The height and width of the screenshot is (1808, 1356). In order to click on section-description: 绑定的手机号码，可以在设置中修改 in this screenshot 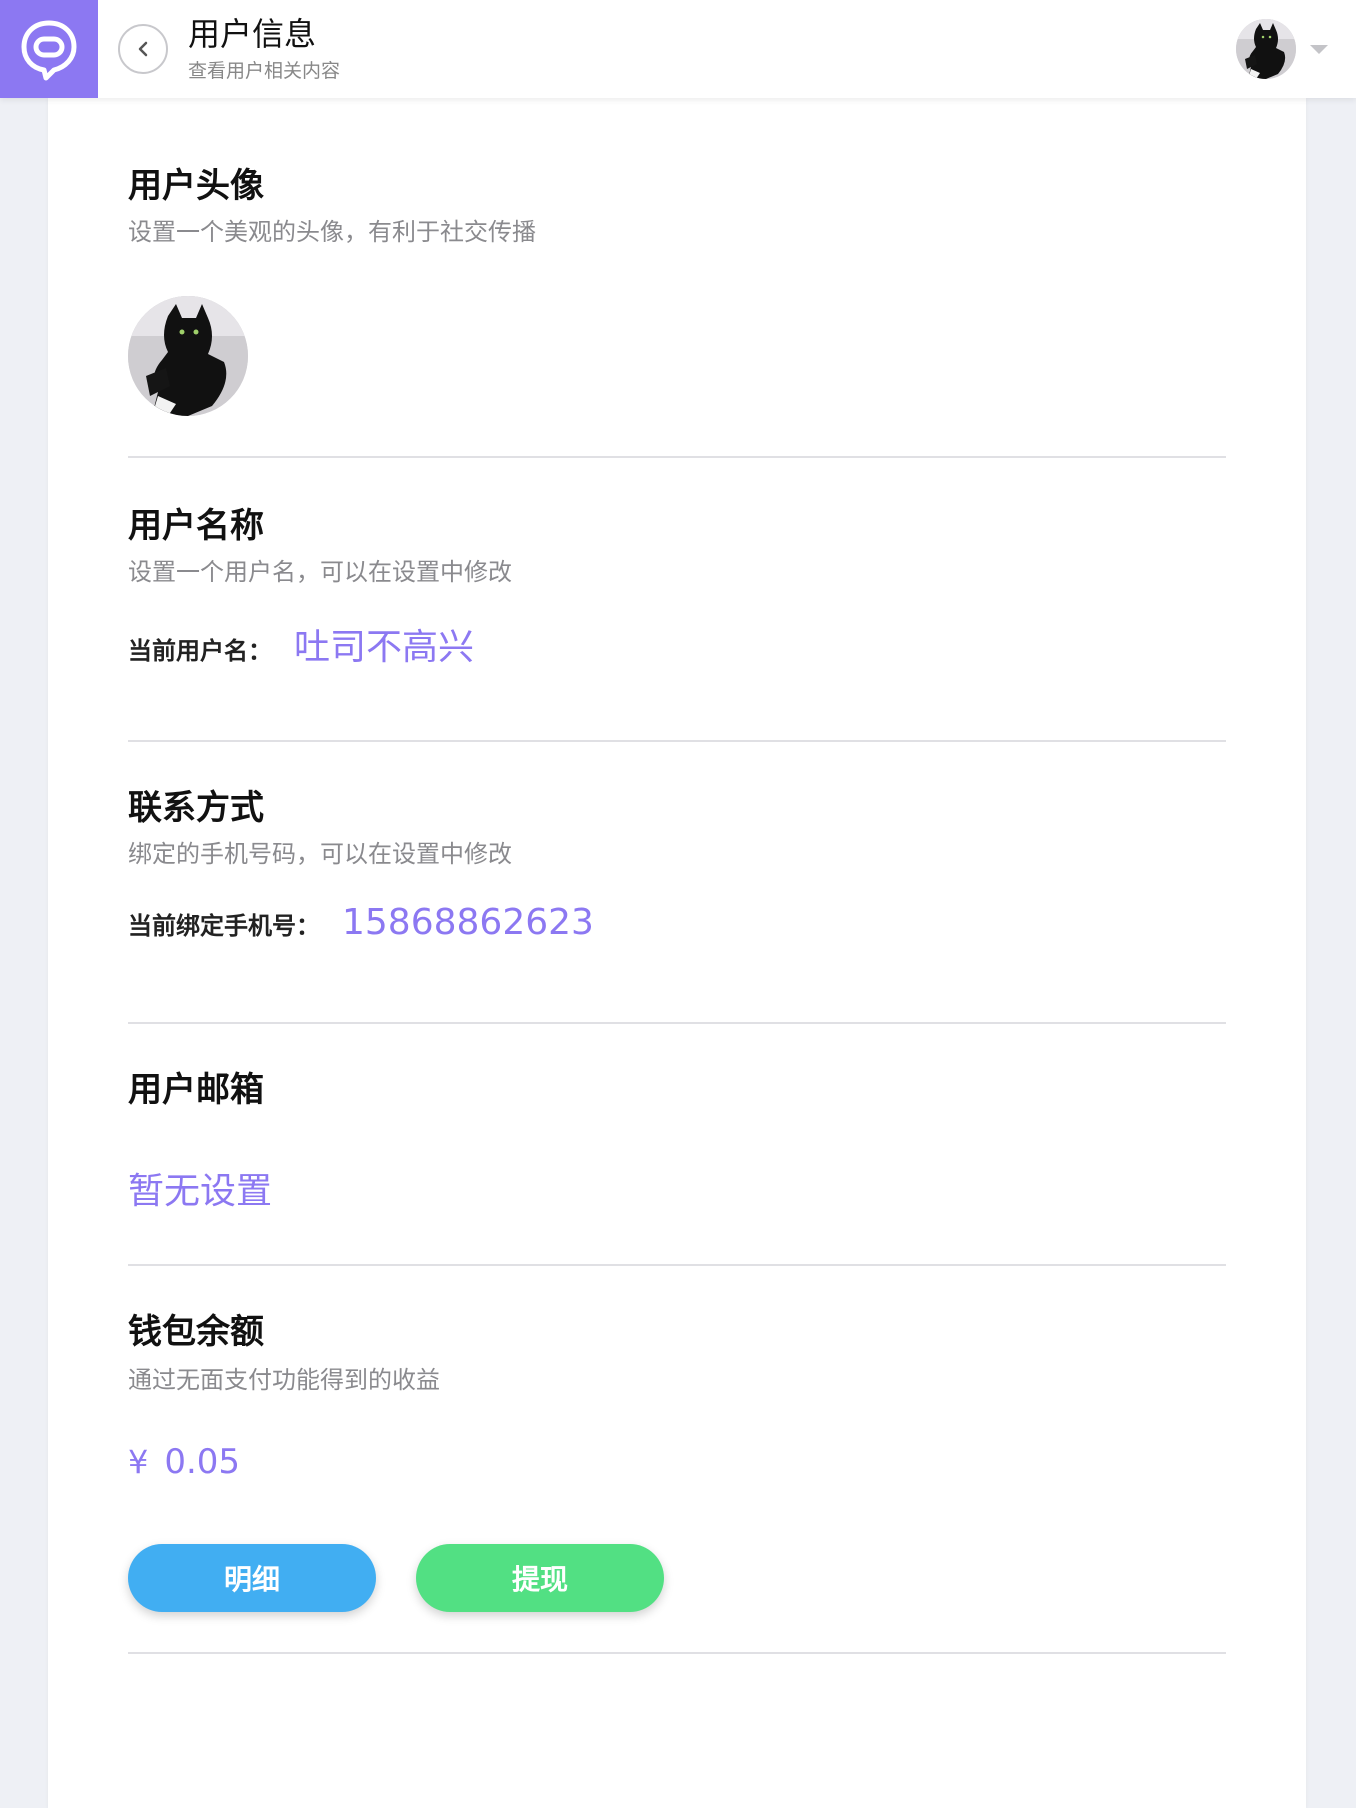, I will do `click(320, 854)`.